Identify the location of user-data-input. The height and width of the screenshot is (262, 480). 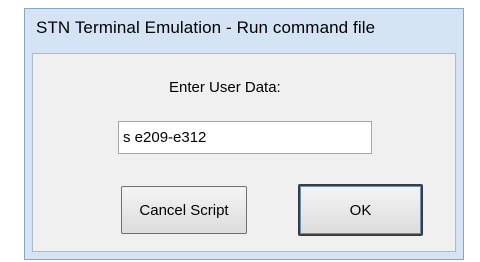
(245, 137).